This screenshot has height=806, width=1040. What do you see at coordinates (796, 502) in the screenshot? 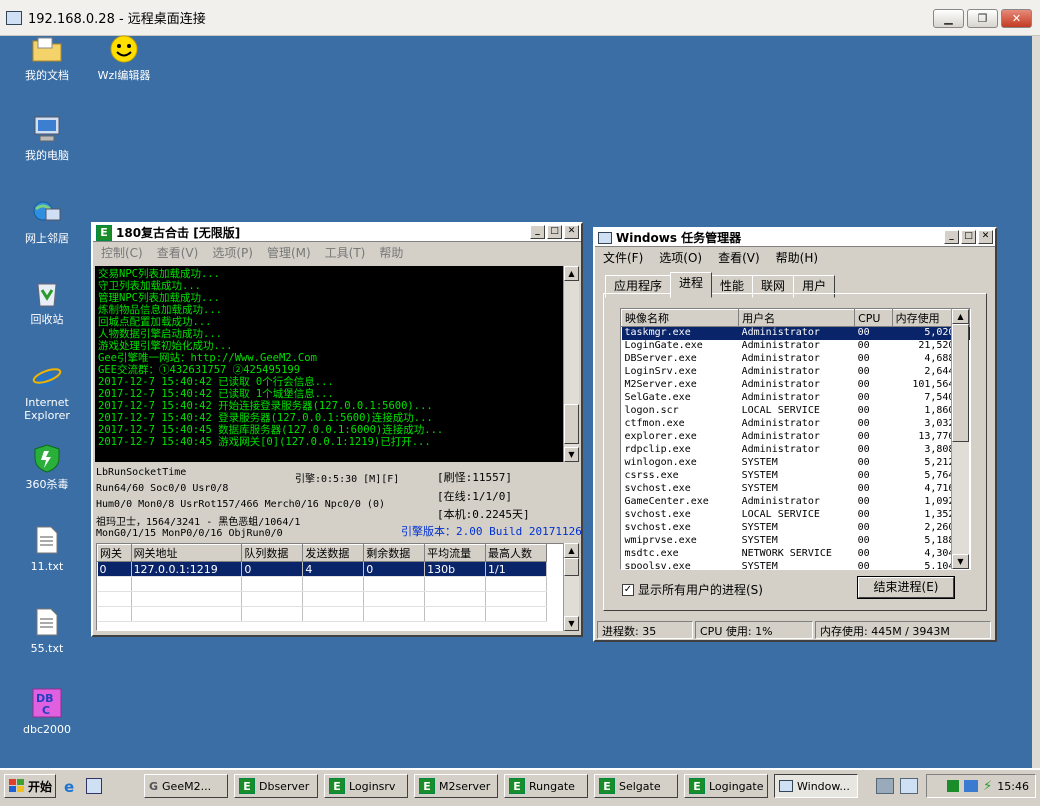
I see `table-row: GameCenter.exe Administrator 00 1,092 K` at bounding box center [796, 502].